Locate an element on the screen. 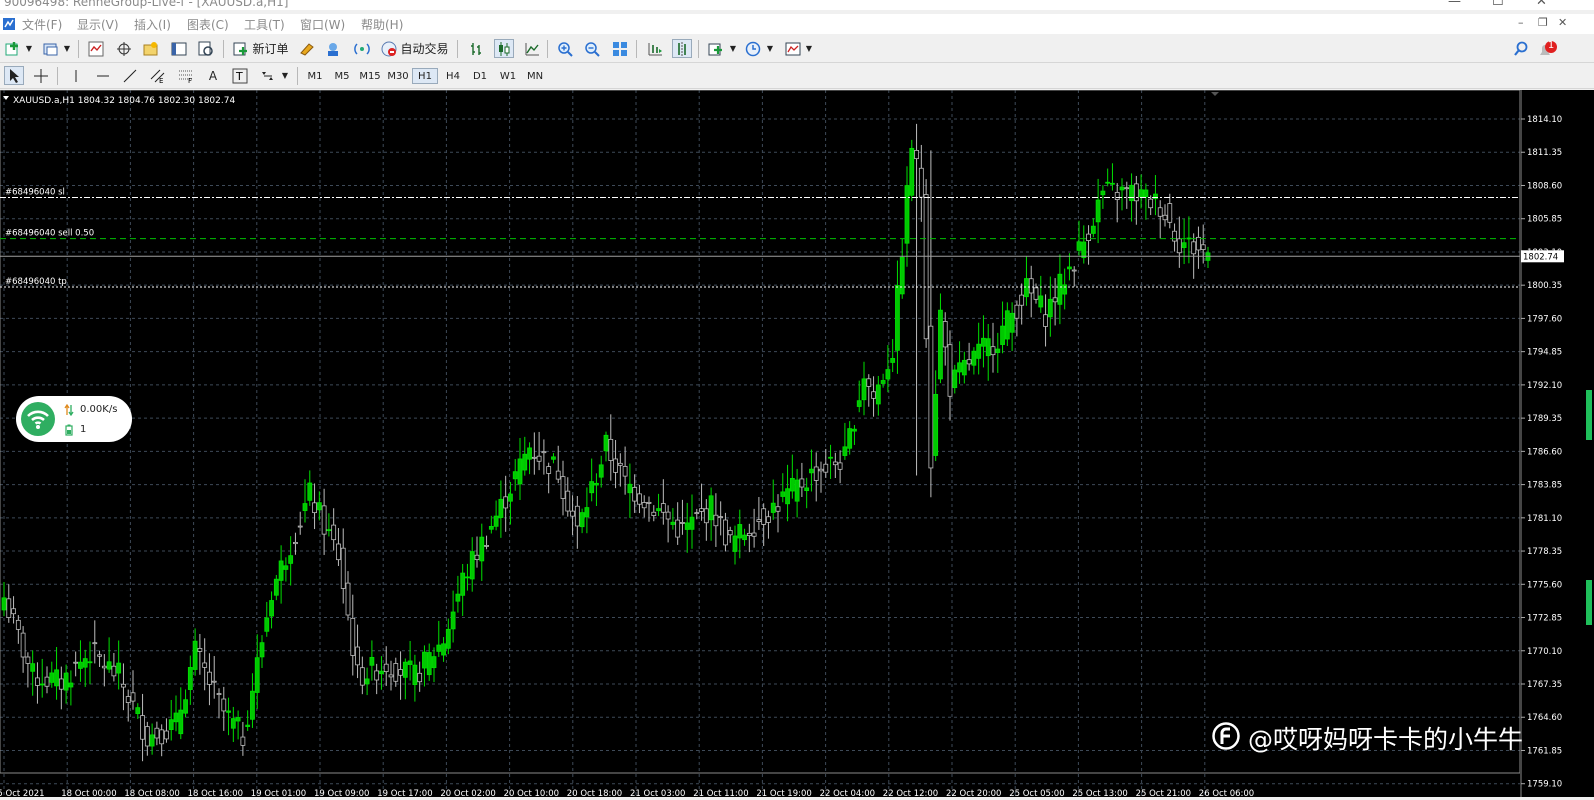 The height and width of the screenshot is (800, 1594). standard-toolbar: ▼ ▼ 新订单 自动交易 ▼ ▼ ▼ 1 is located at coordinates (797, 49).